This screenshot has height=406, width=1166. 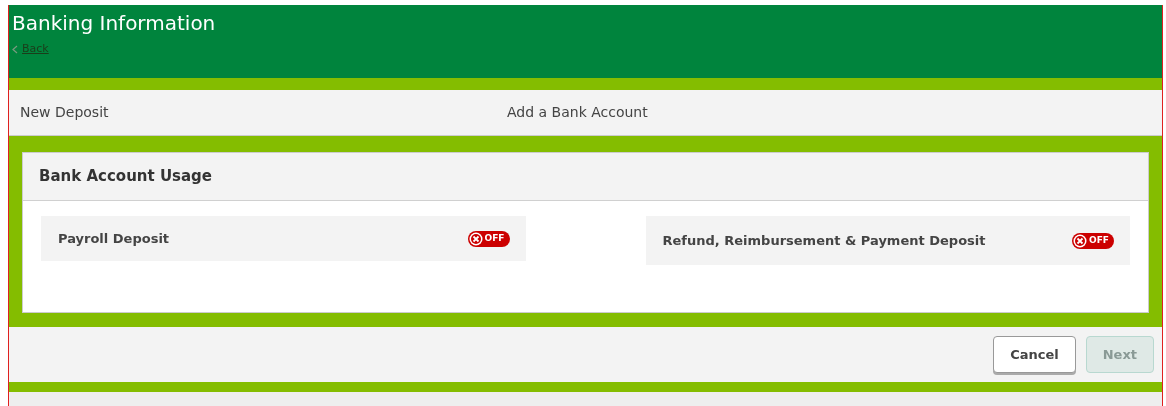 I want to click on option-label: Refund, Reimbursement & Payment Deposit, so click(x=824, y=240).